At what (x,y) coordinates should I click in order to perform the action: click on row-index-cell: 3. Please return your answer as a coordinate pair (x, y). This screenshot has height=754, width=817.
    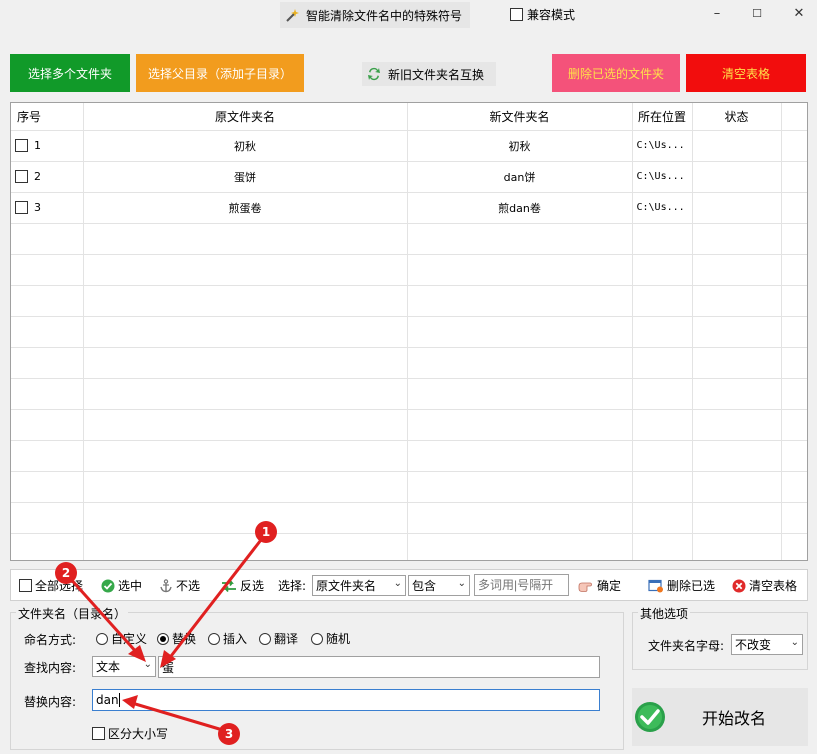
    Looking at the image, I should click on (47, 208).